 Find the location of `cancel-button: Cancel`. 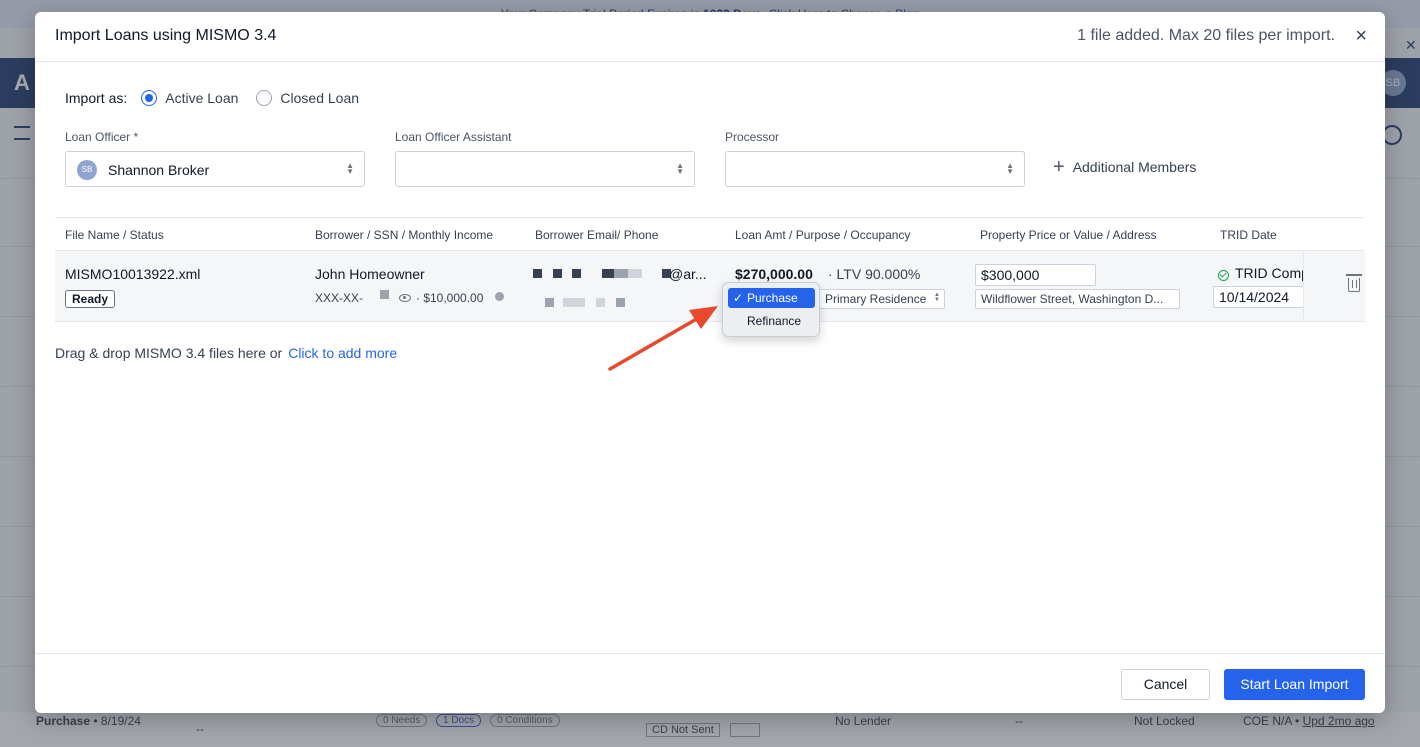

cancel-button: Cancel is located at coordinates (1165, 684).